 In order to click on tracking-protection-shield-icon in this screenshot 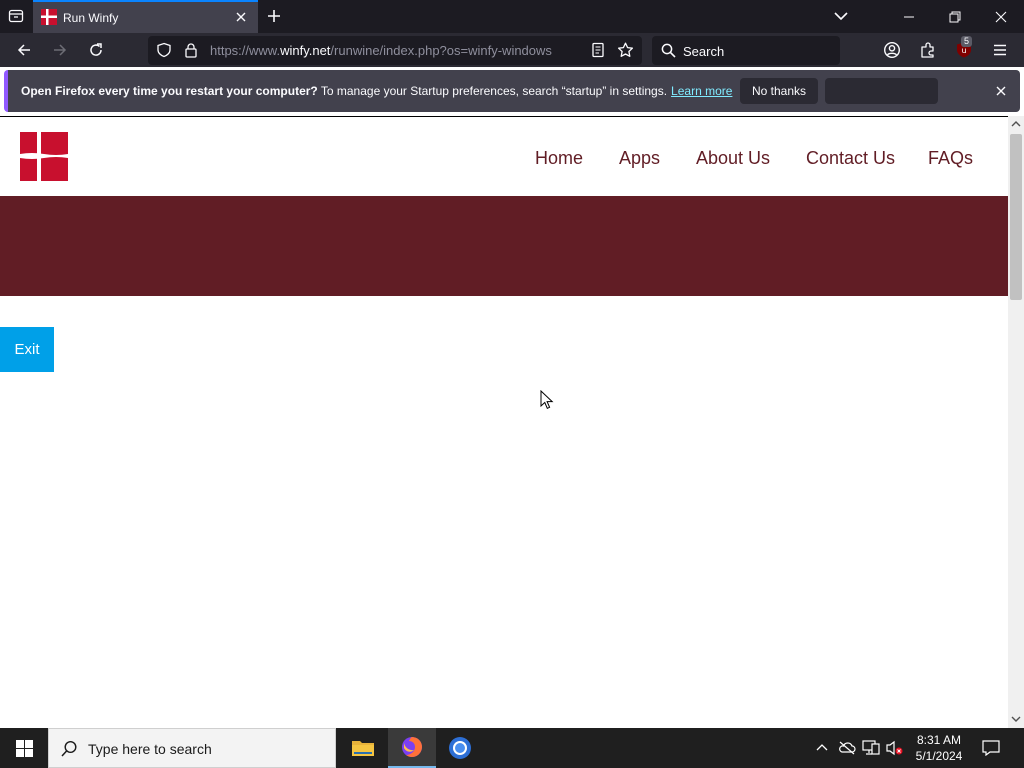, I will do `click(164, 50)`.